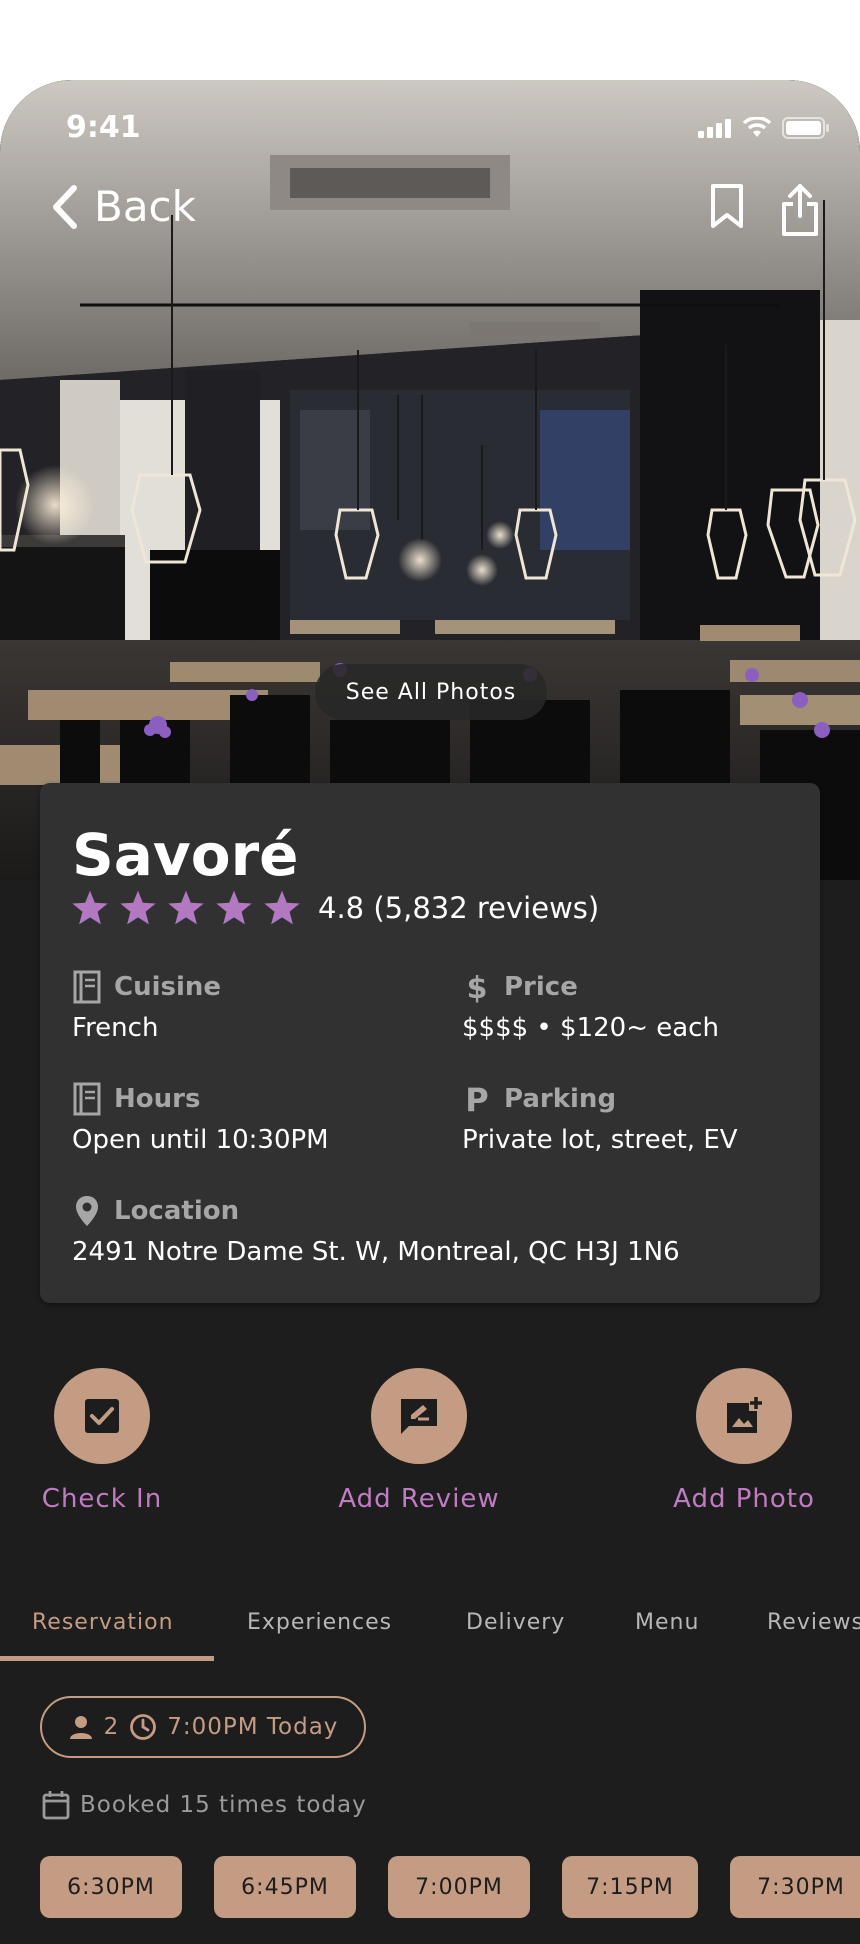  What do you see at coordinates (168, 987) in the screenshot?
I see `cuisine-label: Cuisine` at bounding box center [168, 987].